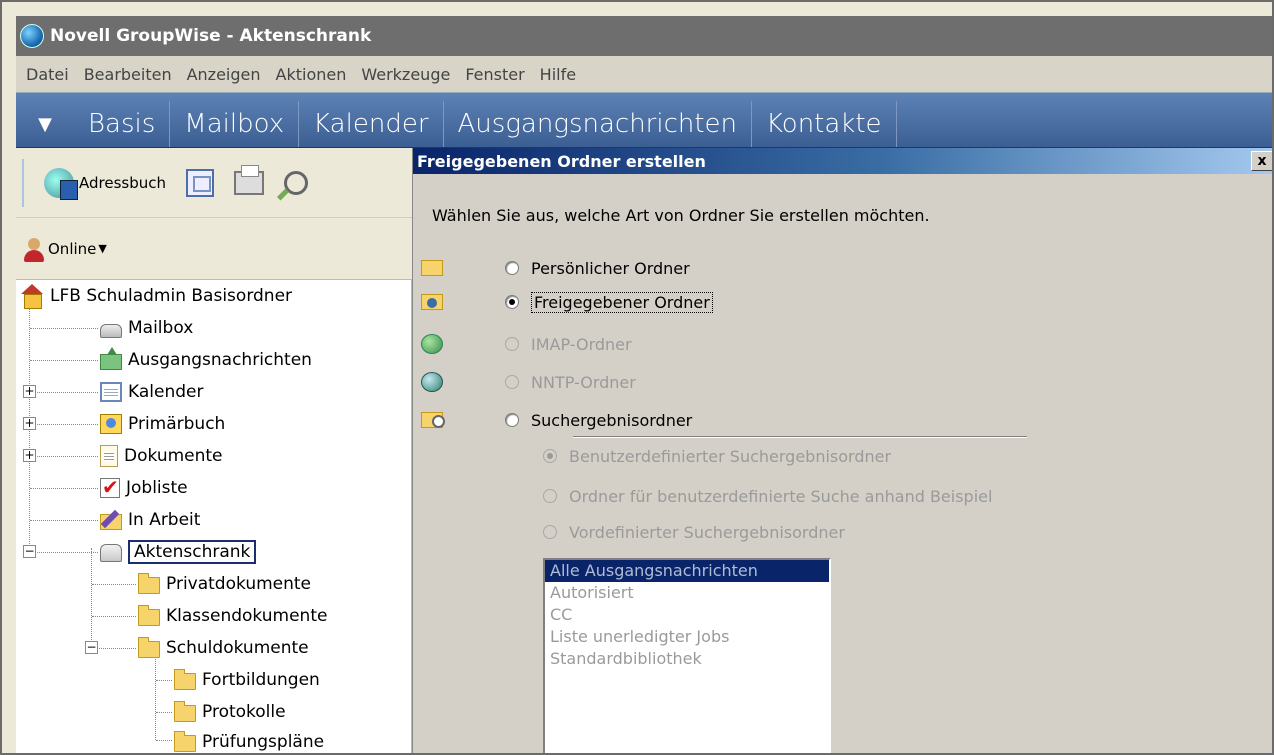 Image resolution: width=1274 pixels, height=755 pixels. What do you see at coordinates (214, 249) in the screenshot?
I see `online-status-button: Online ▼` at bounding box center [214, 249].